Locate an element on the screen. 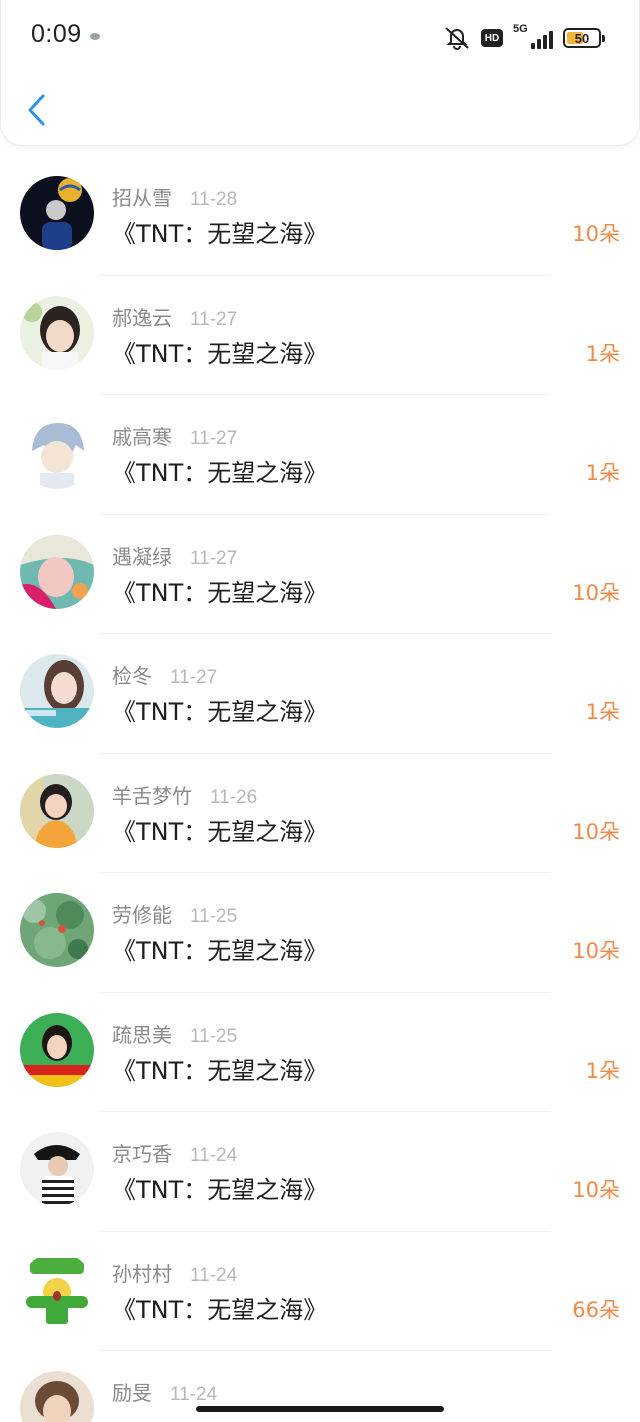 This screenshot has width=640, height=1422. home-indicator is located at coordinates (320, 1409).